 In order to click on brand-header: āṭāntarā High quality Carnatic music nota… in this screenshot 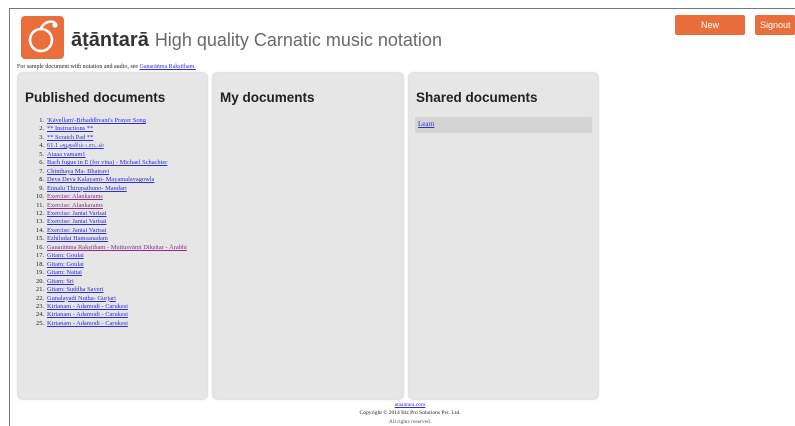, I will do `click(256, 40)`.